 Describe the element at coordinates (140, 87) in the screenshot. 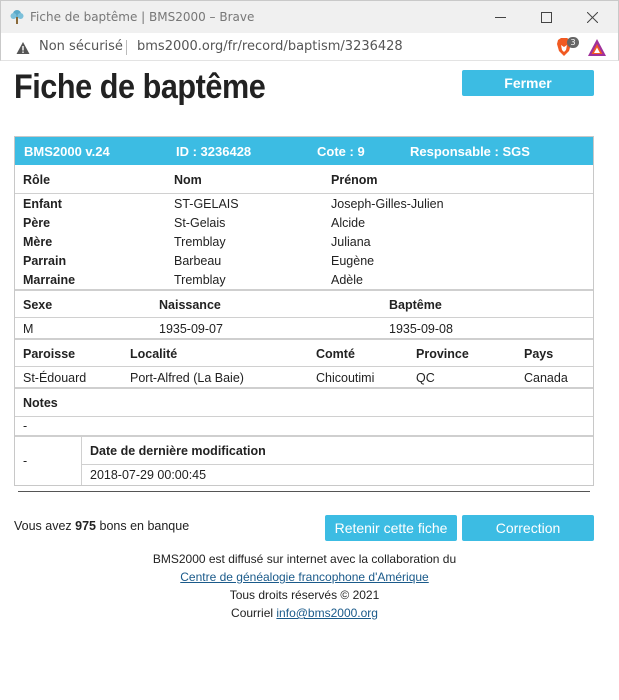

I see `page-title: Fiche de baptême` at that location.